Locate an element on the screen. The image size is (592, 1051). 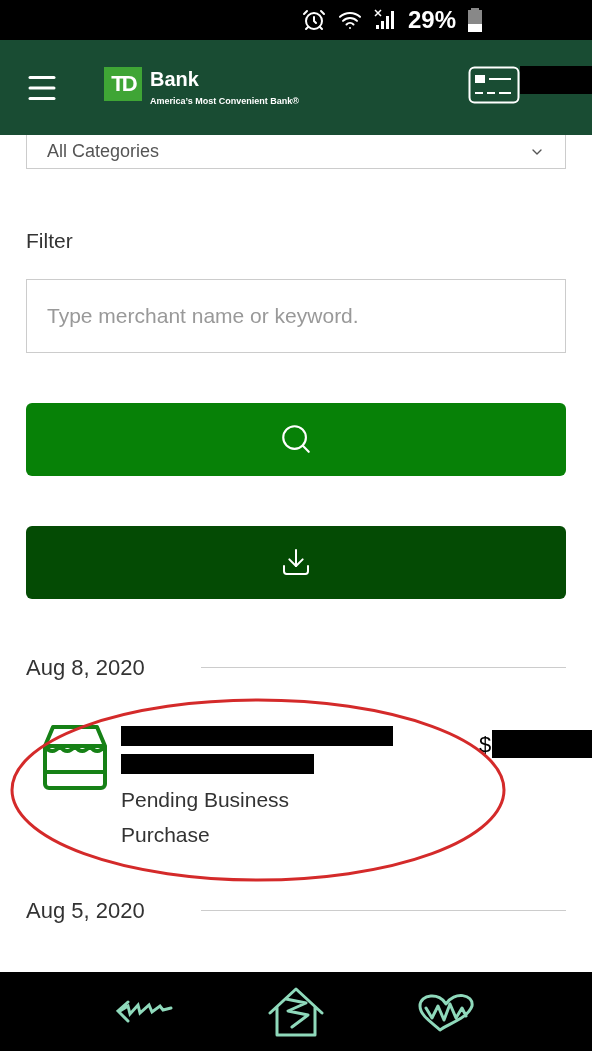
brand-name: Bank is located at coordinates (175, 78).